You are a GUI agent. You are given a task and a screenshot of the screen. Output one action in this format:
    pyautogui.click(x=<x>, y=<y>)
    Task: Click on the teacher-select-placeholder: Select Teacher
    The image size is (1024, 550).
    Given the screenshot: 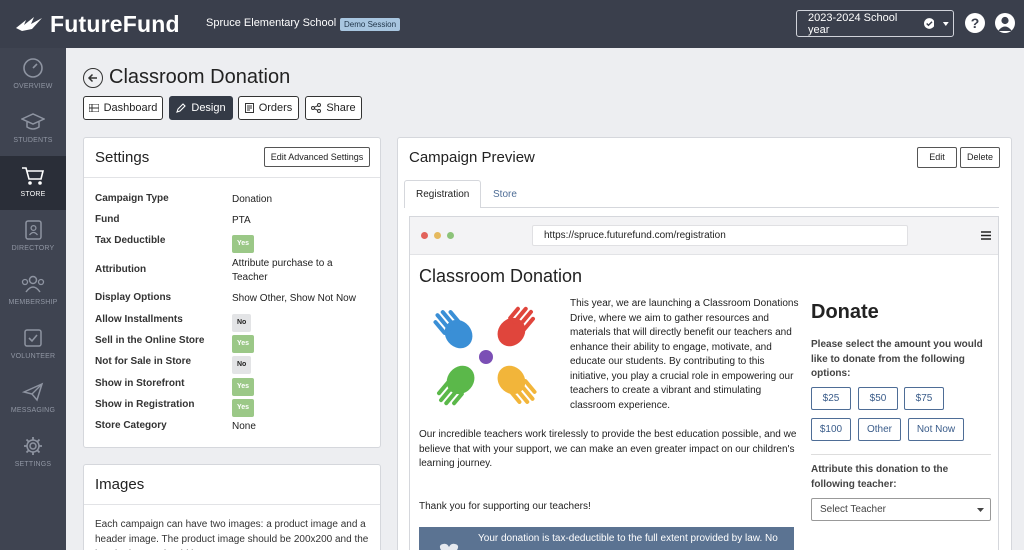 What is the action you would take?
    pyautogui.click(x=853, y=509)
    